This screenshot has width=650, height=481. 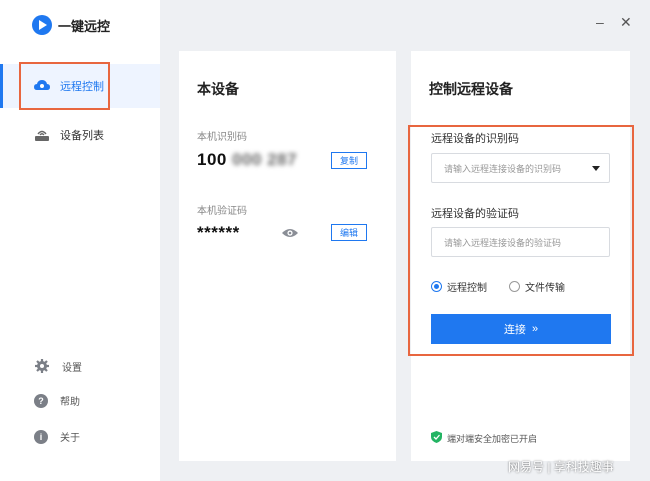 What do you see at coordinates (218, 89) in the screenshot?
I see `this-device-title: 本设备` at bounding box center [218, 89].